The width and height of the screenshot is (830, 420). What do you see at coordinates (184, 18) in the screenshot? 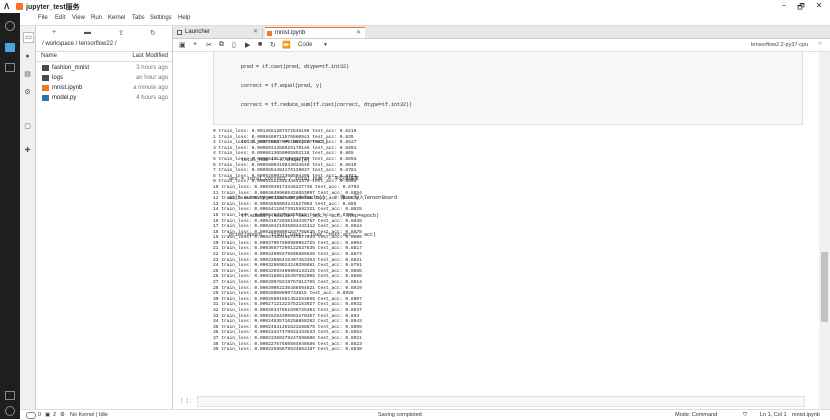
I see `menu-help: Help` at bounding box center [184, 18].